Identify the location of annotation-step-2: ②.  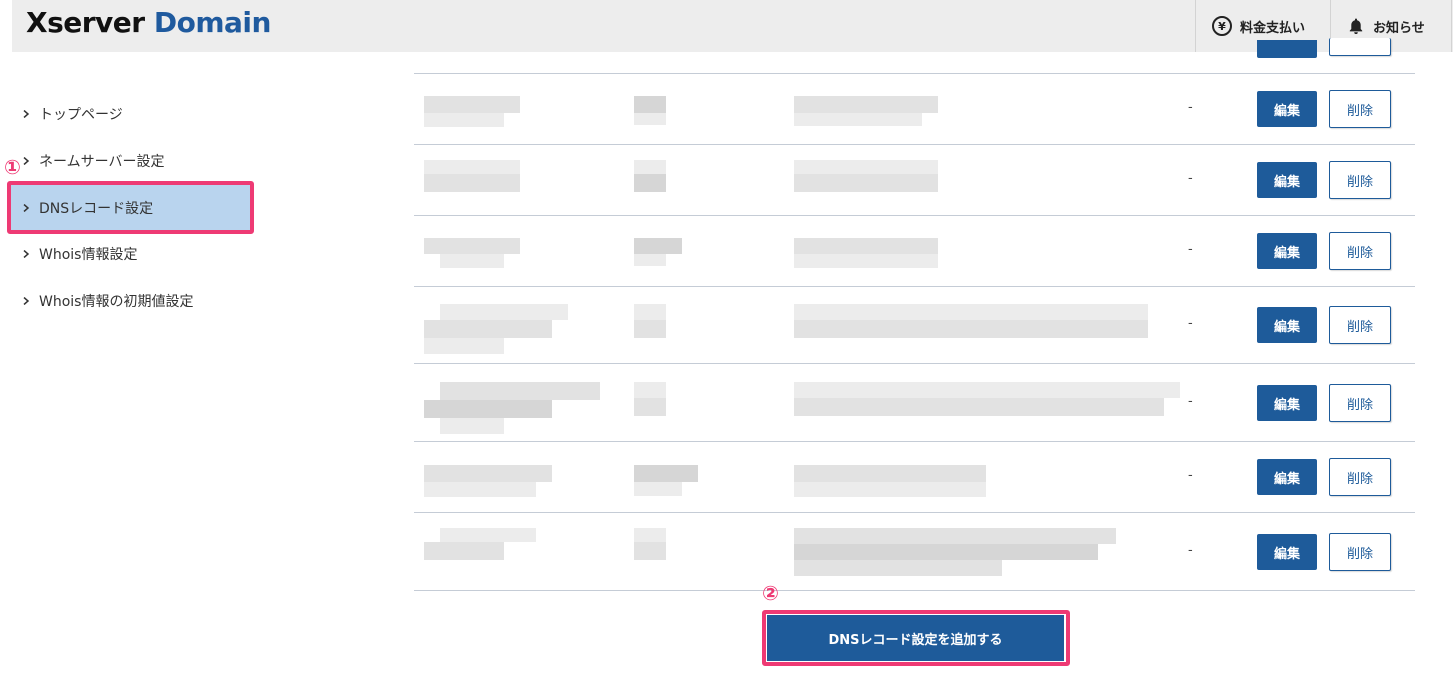
(770, 593).